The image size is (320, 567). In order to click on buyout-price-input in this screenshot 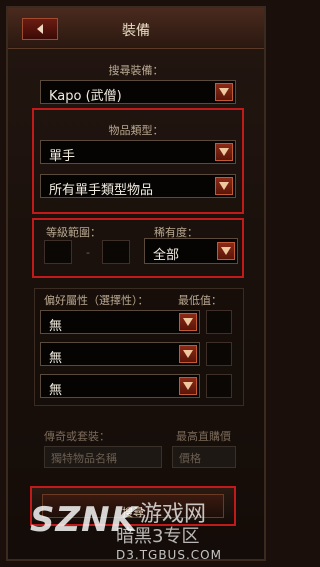, I will do `click(204, 458)`.